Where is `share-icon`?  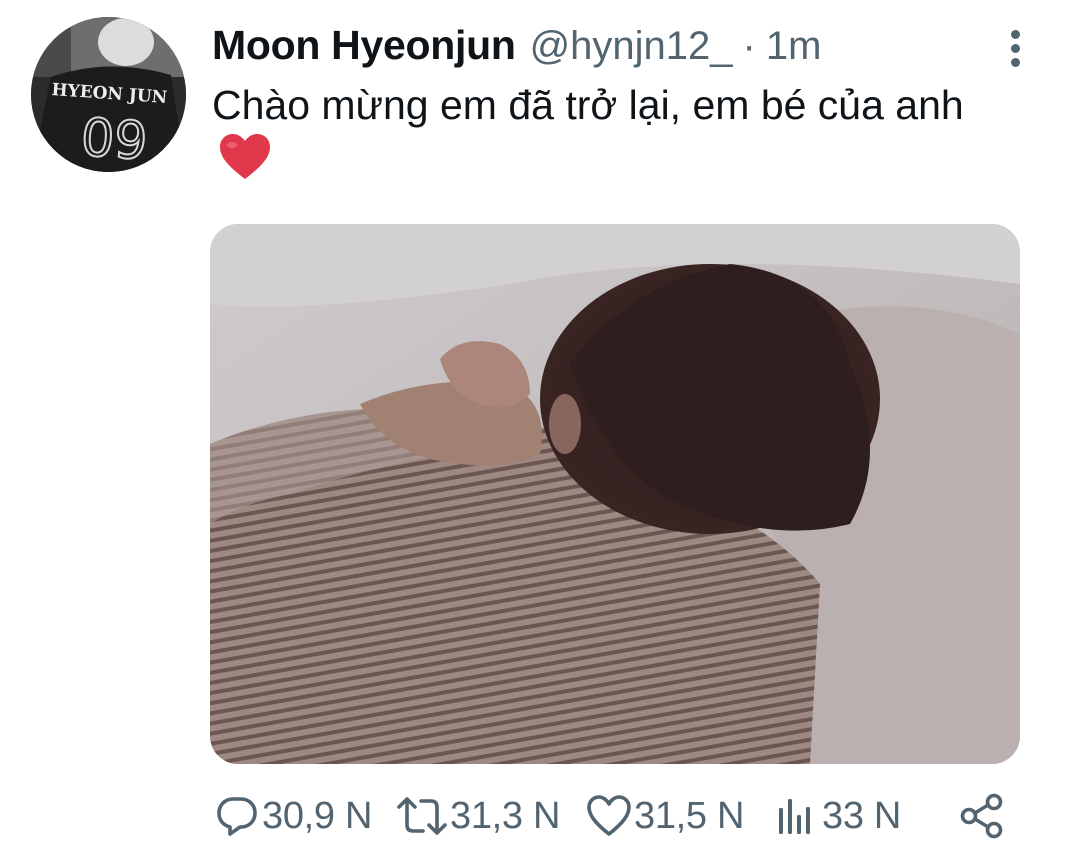
share-icon is located at coordinates (981, 816).